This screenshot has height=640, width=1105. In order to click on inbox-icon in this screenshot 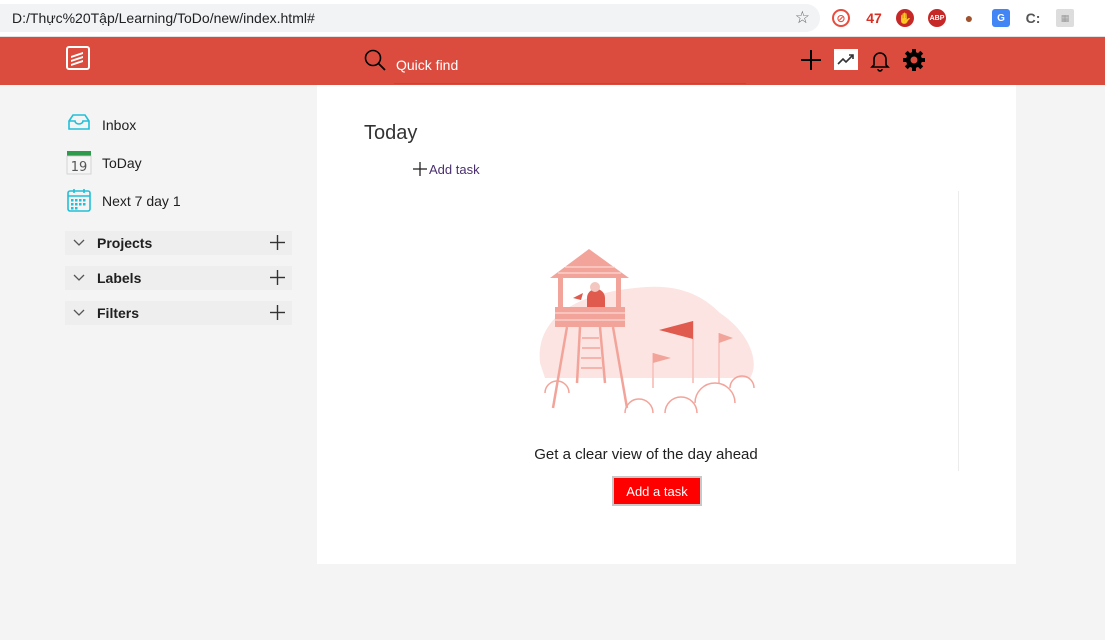, I will do `click(79, 122)`.